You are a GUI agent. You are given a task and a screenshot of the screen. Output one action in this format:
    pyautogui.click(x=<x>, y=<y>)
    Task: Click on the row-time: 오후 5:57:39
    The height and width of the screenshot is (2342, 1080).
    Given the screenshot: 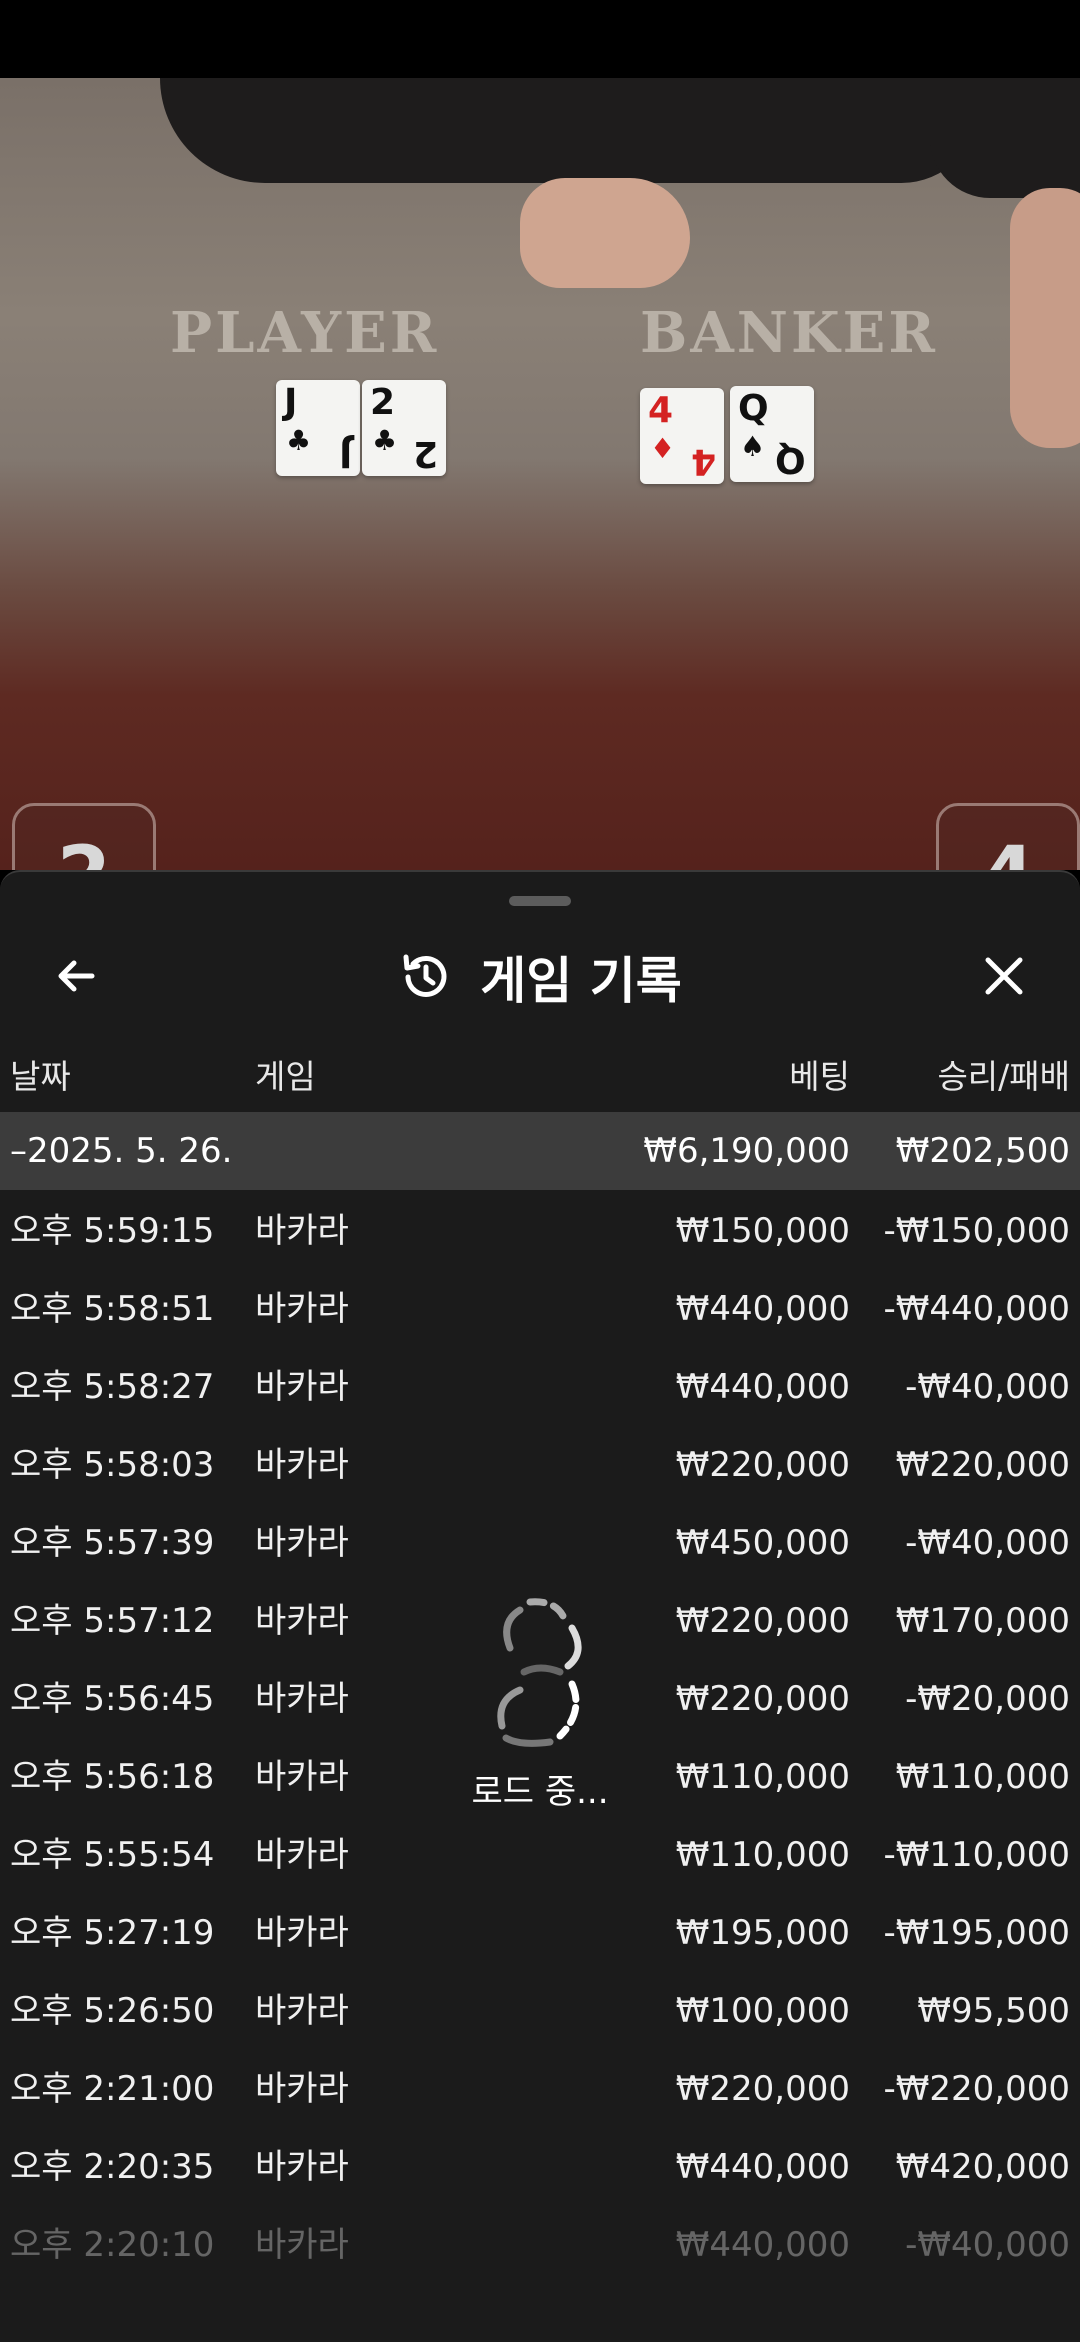 What is the action you would take?
    pyautogui.click(x=112, y=1543)
    